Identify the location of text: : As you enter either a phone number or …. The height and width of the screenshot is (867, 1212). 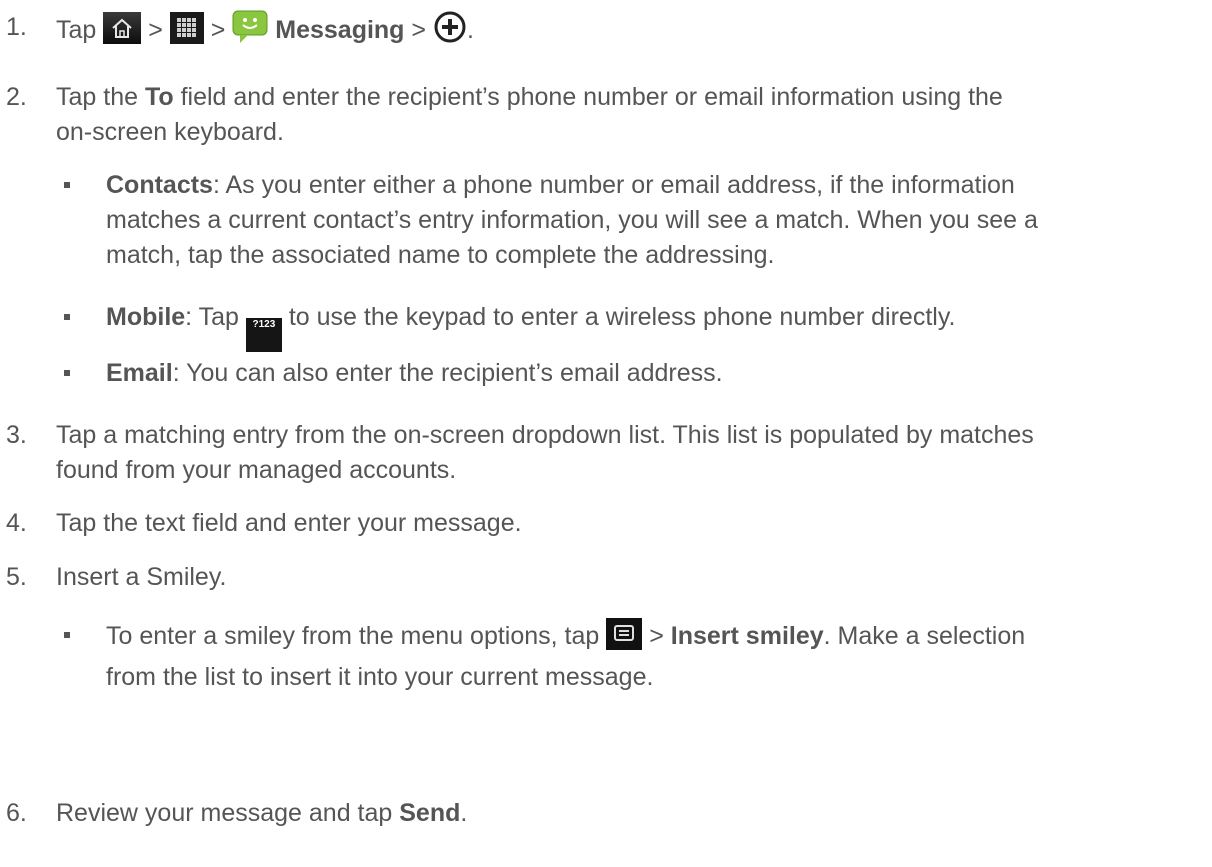
(613, 185).